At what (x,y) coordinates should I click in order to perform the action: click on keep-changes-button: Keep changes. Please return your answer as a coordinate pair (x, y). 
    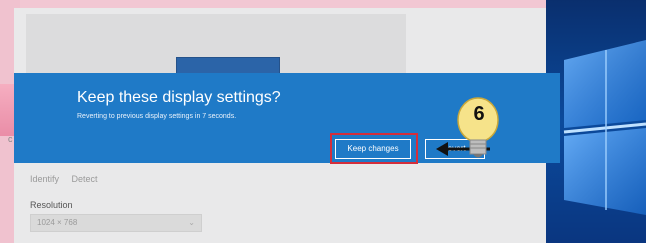
    Looking at the image, I should click on (373, 149).